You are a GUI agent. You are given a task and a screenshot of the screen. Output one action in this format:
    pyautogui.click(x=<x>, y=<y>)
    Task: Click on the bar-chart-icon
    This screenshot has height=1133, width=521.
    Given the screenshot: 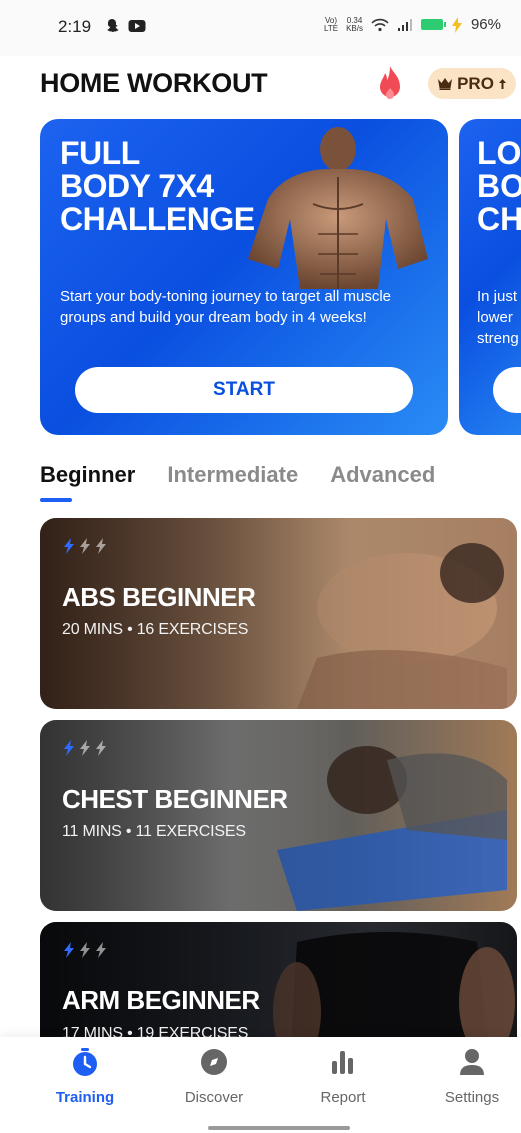 What is the action you would take?
    pyautogui.click(x=343, y=1062)
    